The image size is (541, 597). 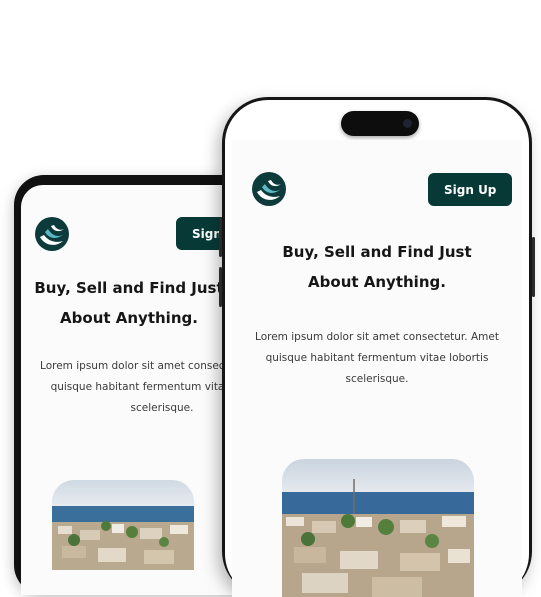 What do you see at coordinates (407, 123) in the screenshot?
I see `camera-icon` at bounding box center [407, 123].